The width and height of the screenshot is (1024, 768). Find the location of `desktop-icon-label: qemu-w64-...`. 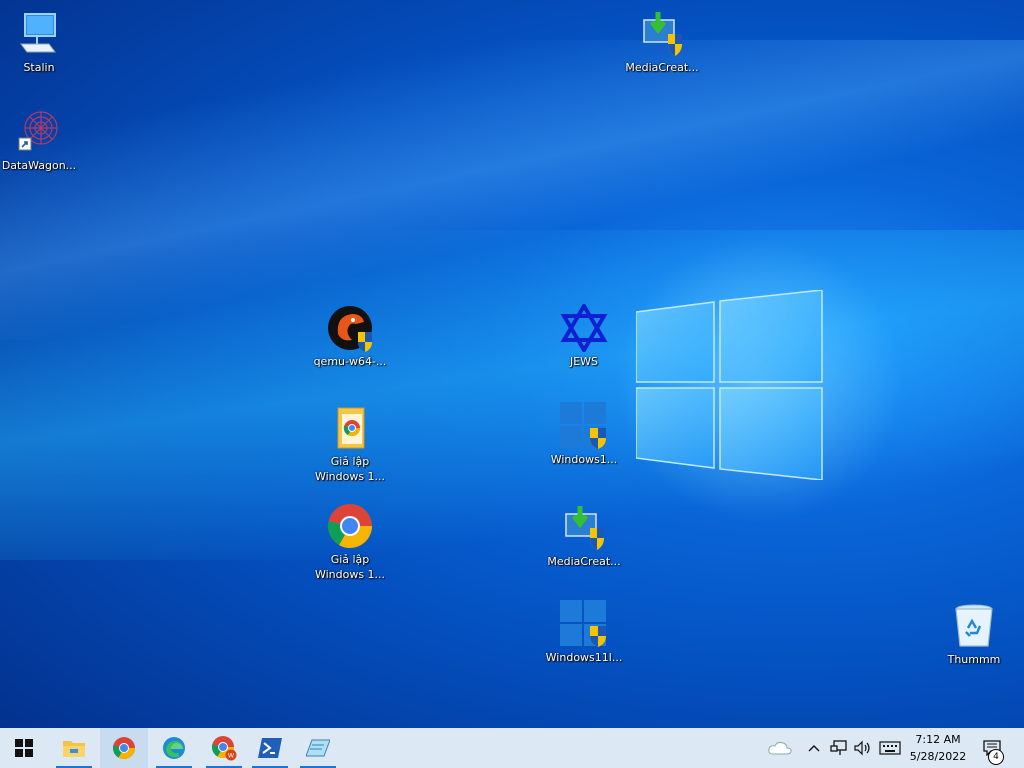

desktop-icon-label: qemu-w64-... is located at coordinates (350, 361).